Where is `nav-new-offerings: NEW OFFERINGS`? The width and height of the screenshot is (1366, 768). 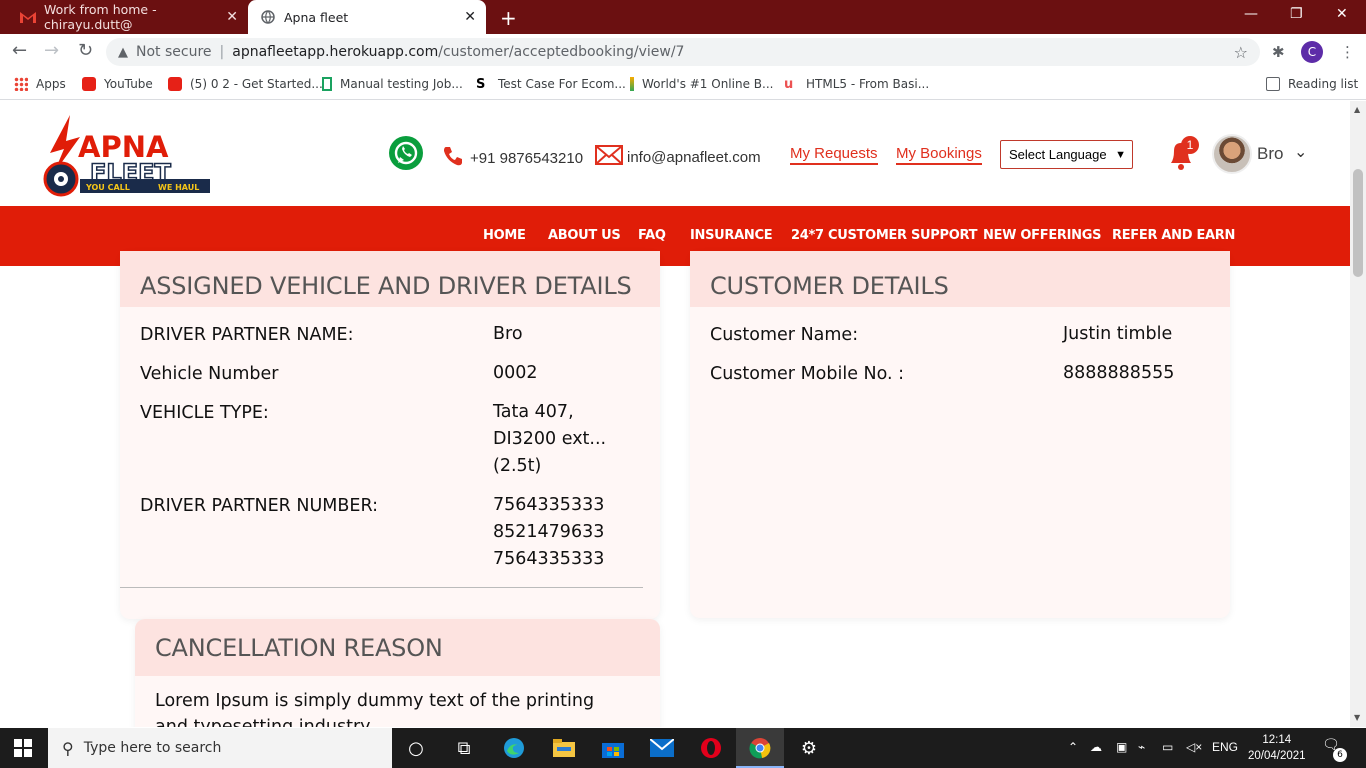 nav-new-offerings: NEW OFFERINGS is located at coordinates (1042, 235).